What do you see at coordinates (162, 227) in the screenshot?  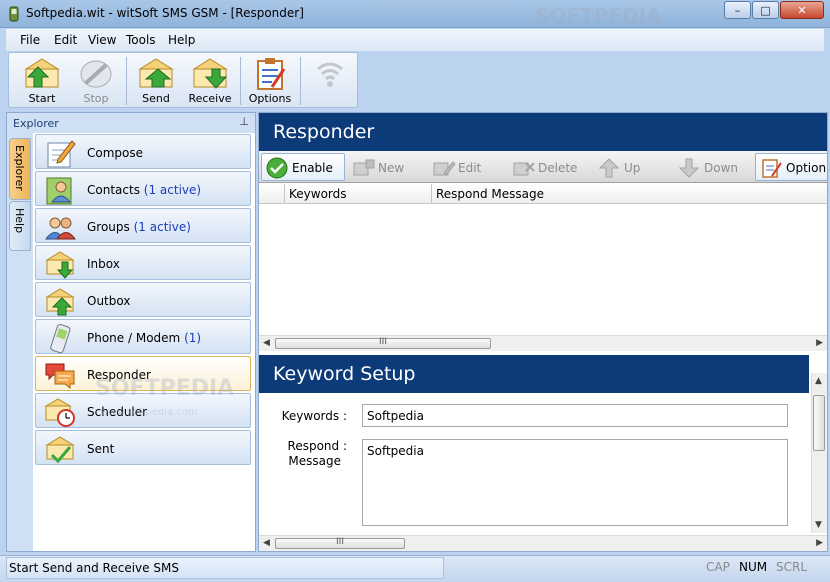 I see `groups-badge: (1 active)` at bounding box center [162, 227].